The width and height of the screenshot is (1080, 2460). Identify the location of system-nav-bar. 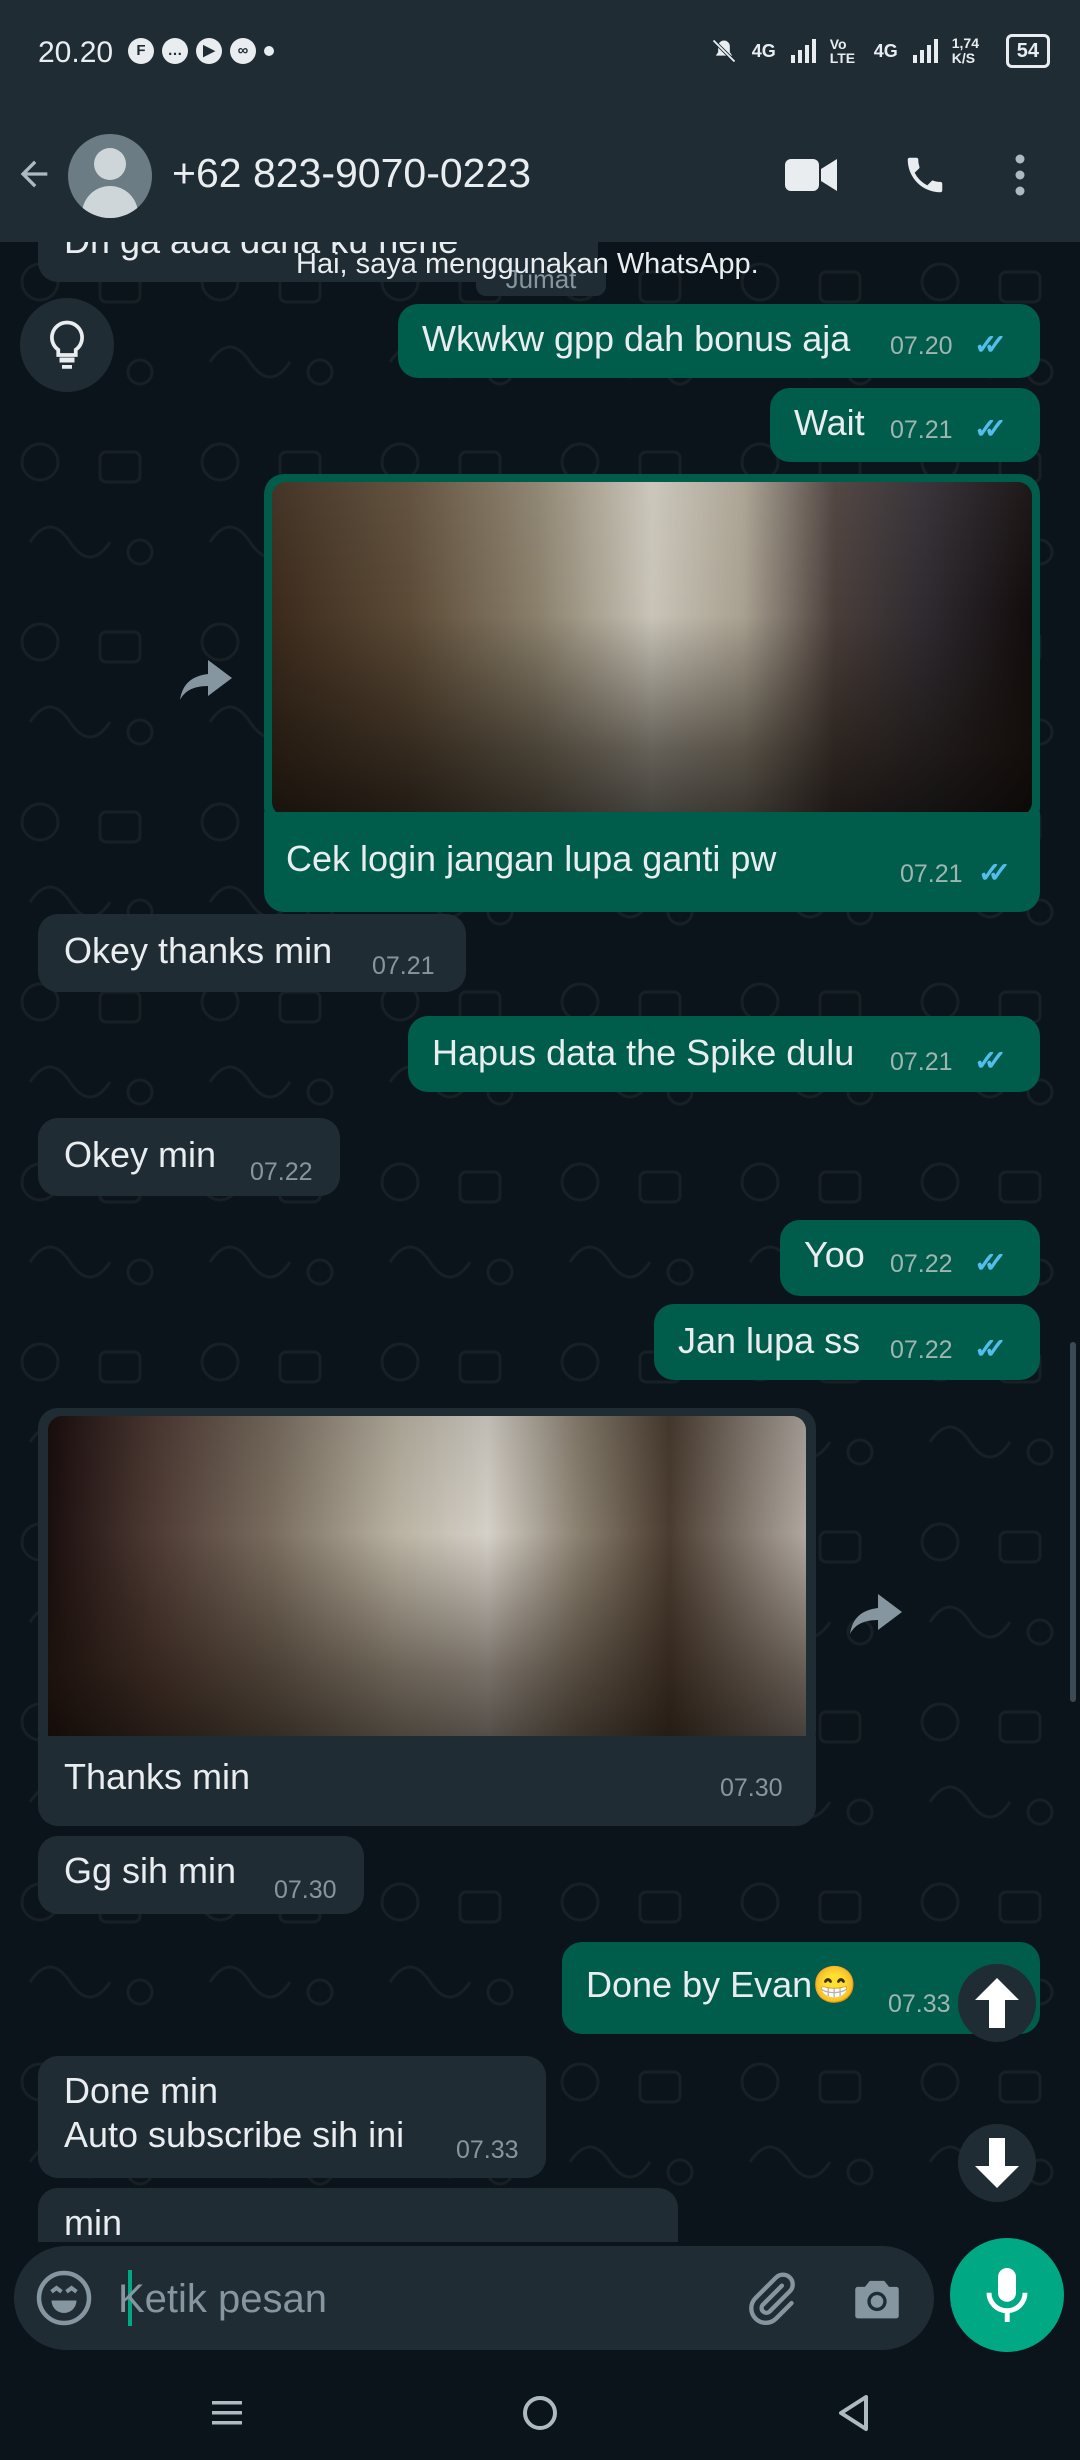
(540, 2413).